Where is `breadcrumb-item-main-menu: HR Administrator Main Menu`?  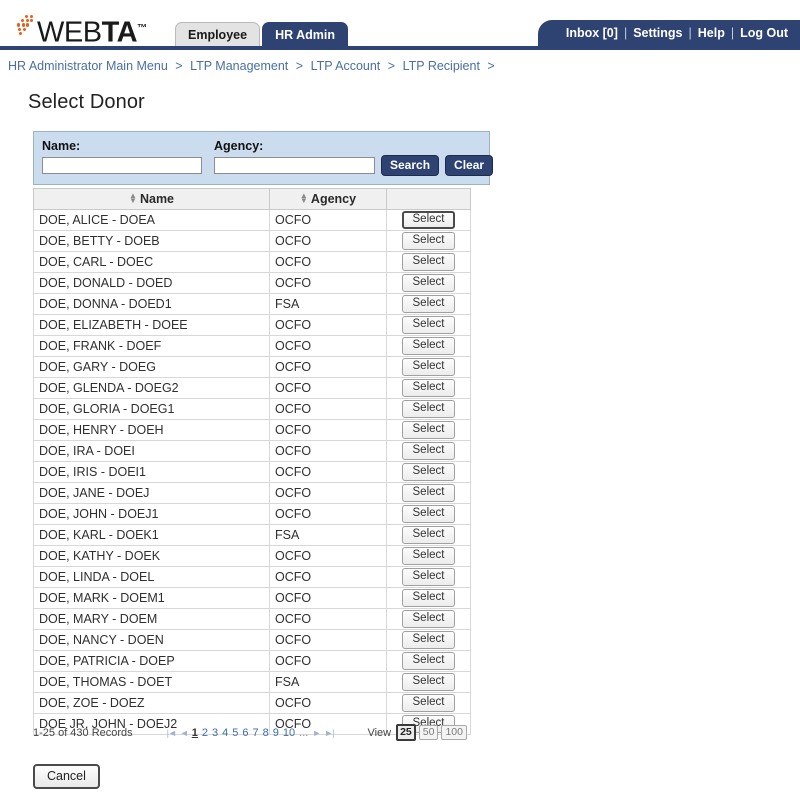 breadcrumb-item-main-menu: HR Administrator Main Menu is located at coordinates (88, 66).